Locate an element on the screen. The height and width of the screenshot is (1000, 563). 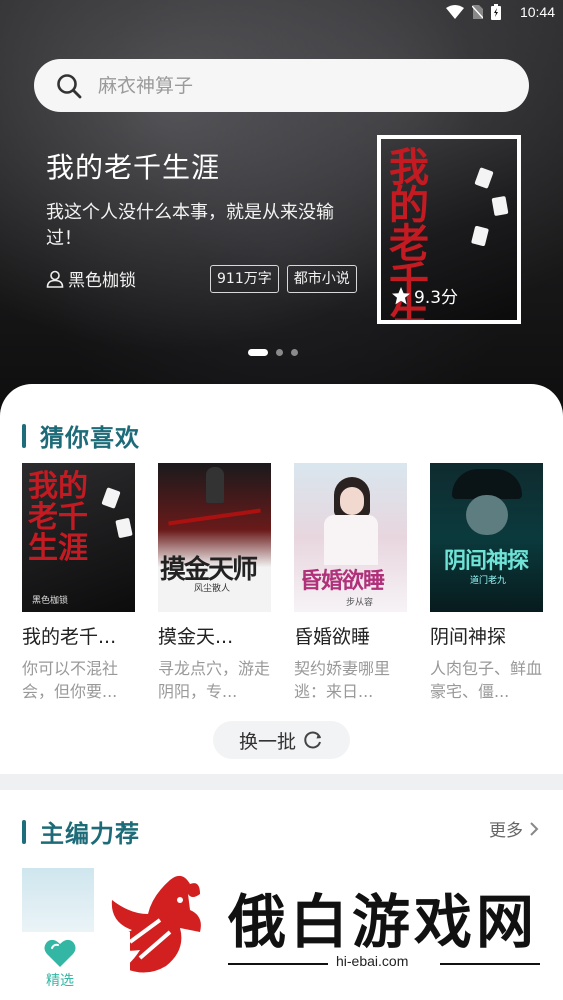
nav-label: 精选 is located at coordinates (60, 981).